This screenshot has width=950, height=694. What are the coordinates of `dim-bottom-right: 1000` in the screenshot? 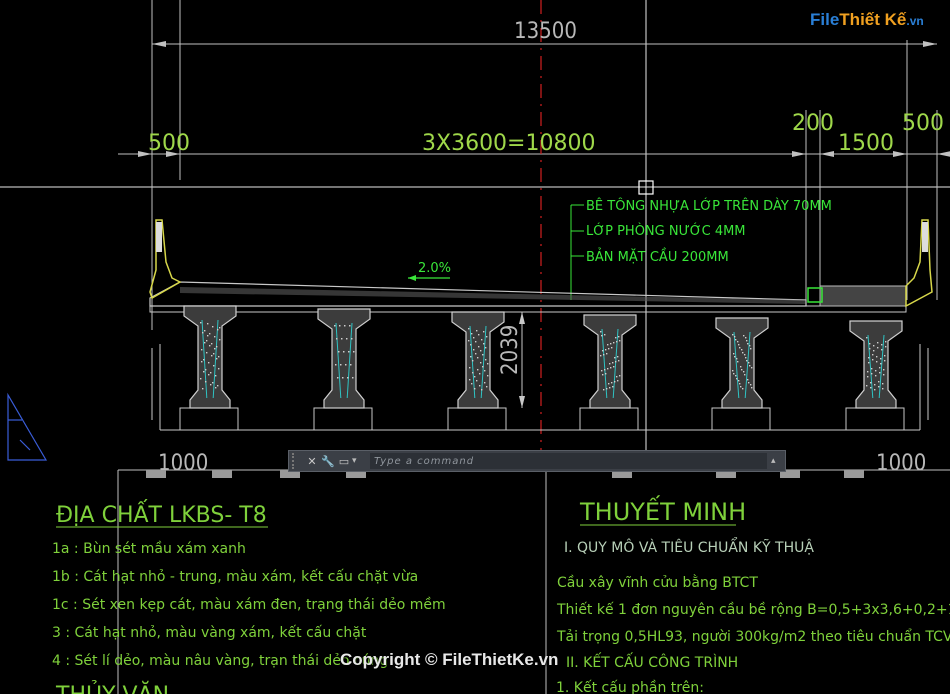 It's located at (901, 463).